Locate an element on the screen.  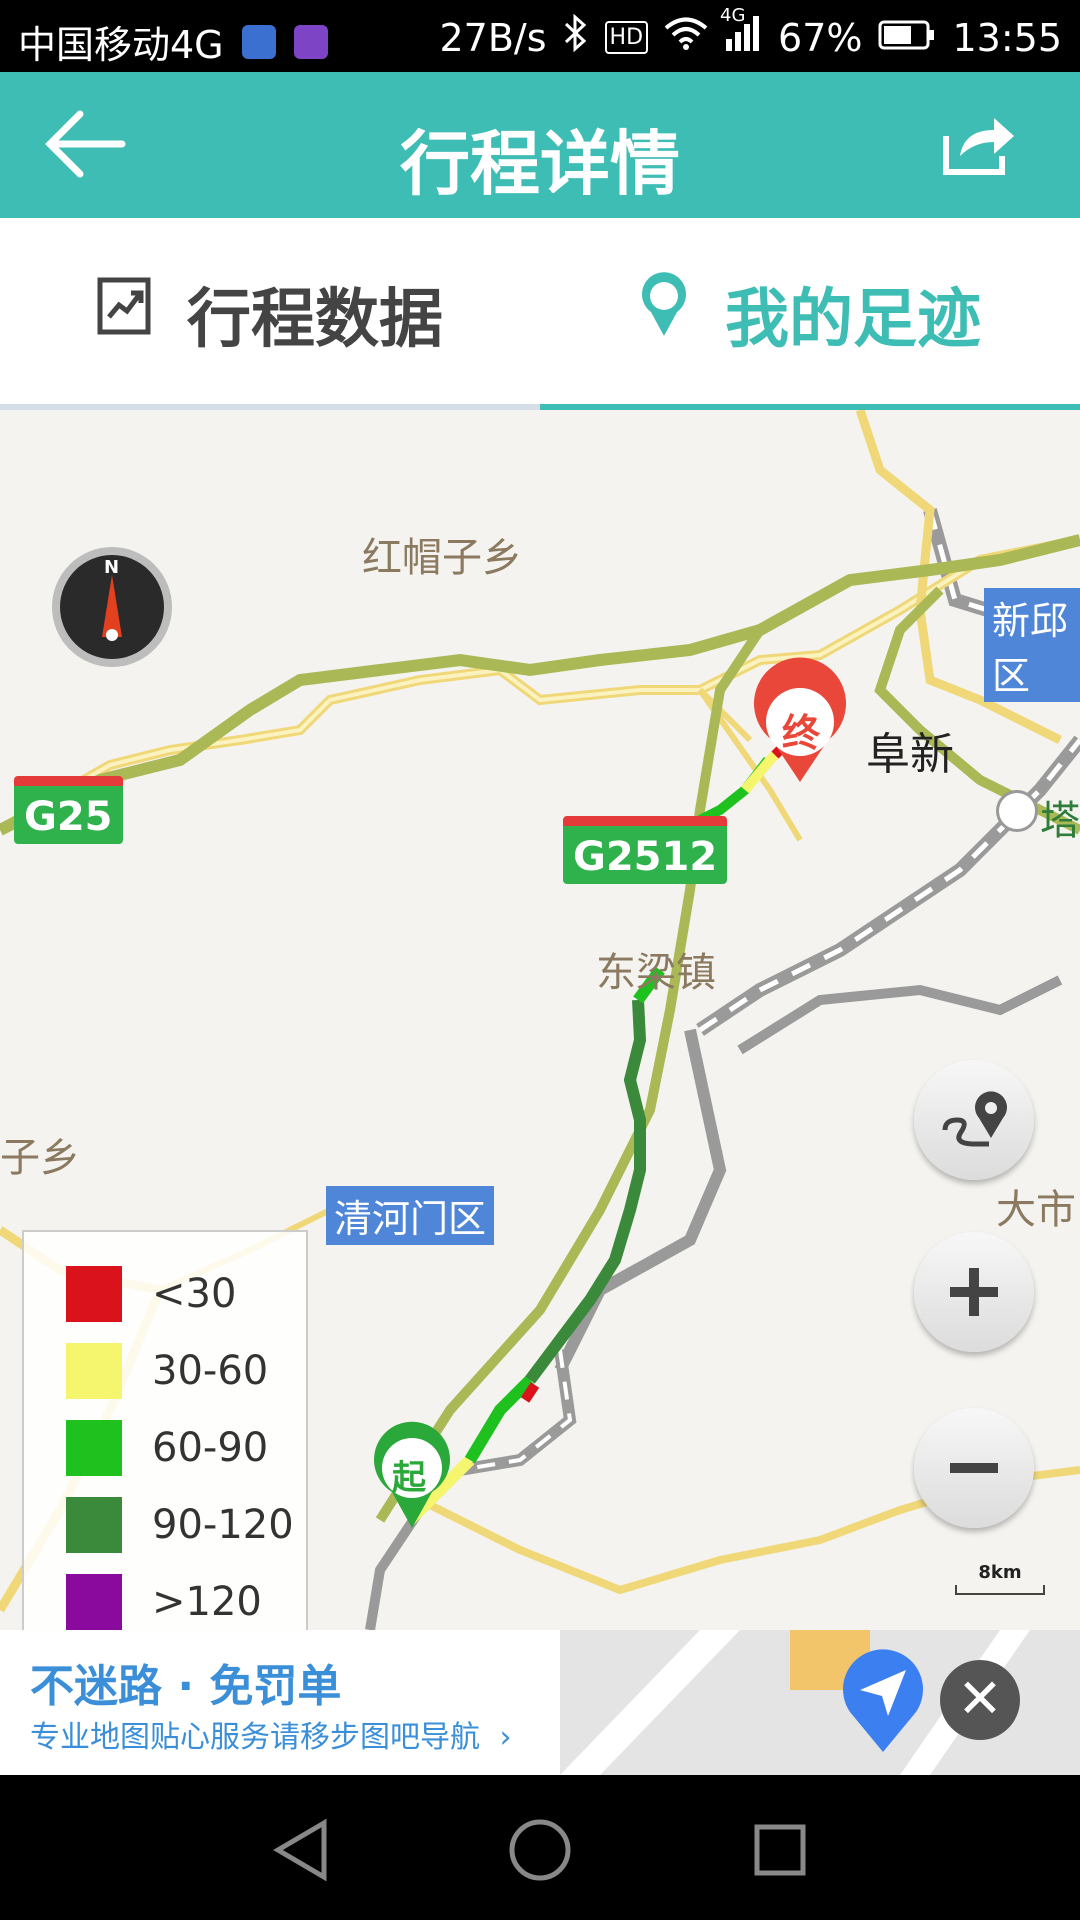
compass-button: N is located at coordinates (112, 607).